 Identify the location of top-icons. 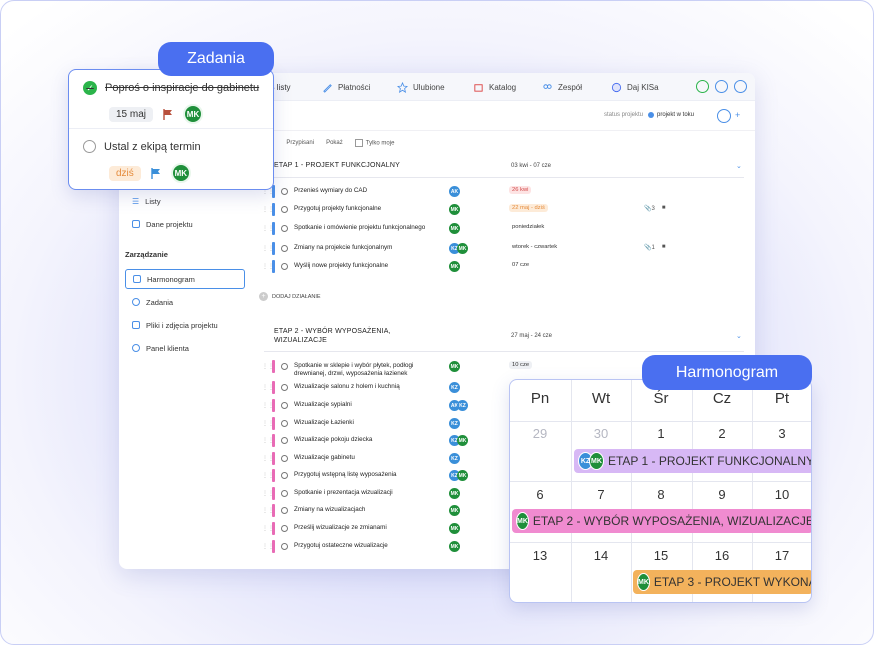
(721, 86).